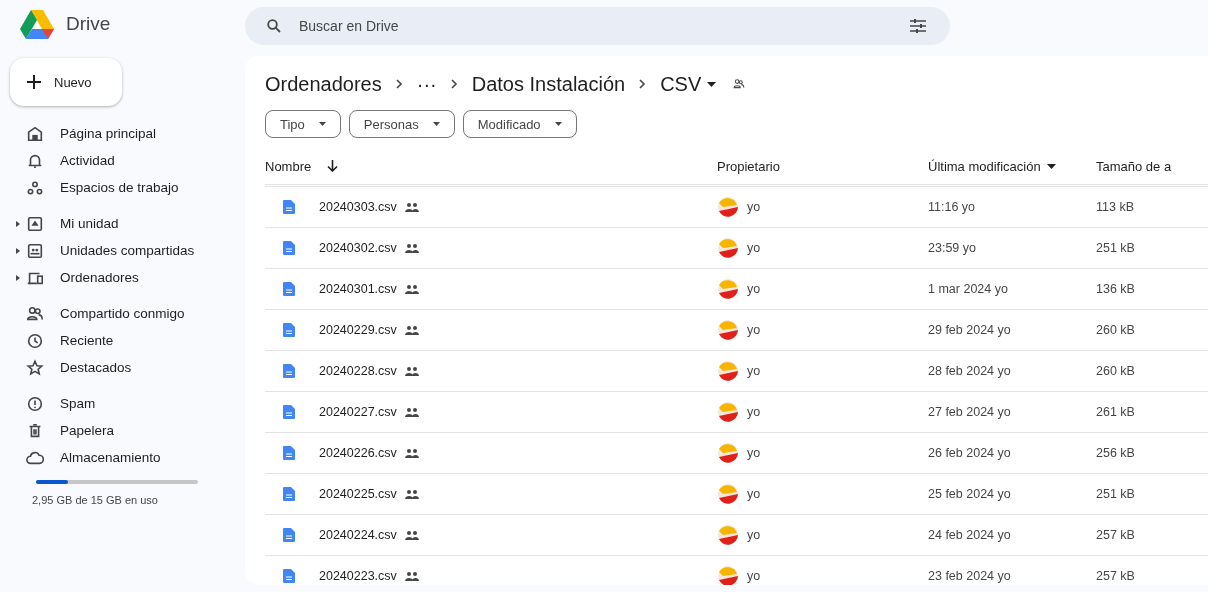 This screenshot has width=1208, height=592. I want to click on people-icon, so click(739, 84).